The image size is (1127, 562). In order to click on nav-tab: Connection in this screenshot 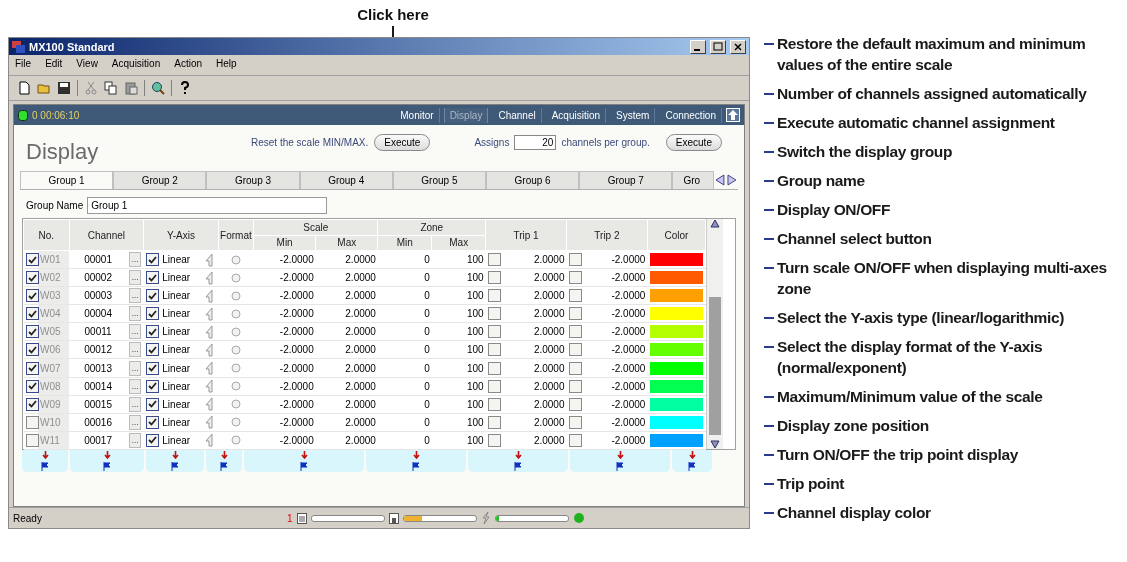, I will do `click(690, 115)`.